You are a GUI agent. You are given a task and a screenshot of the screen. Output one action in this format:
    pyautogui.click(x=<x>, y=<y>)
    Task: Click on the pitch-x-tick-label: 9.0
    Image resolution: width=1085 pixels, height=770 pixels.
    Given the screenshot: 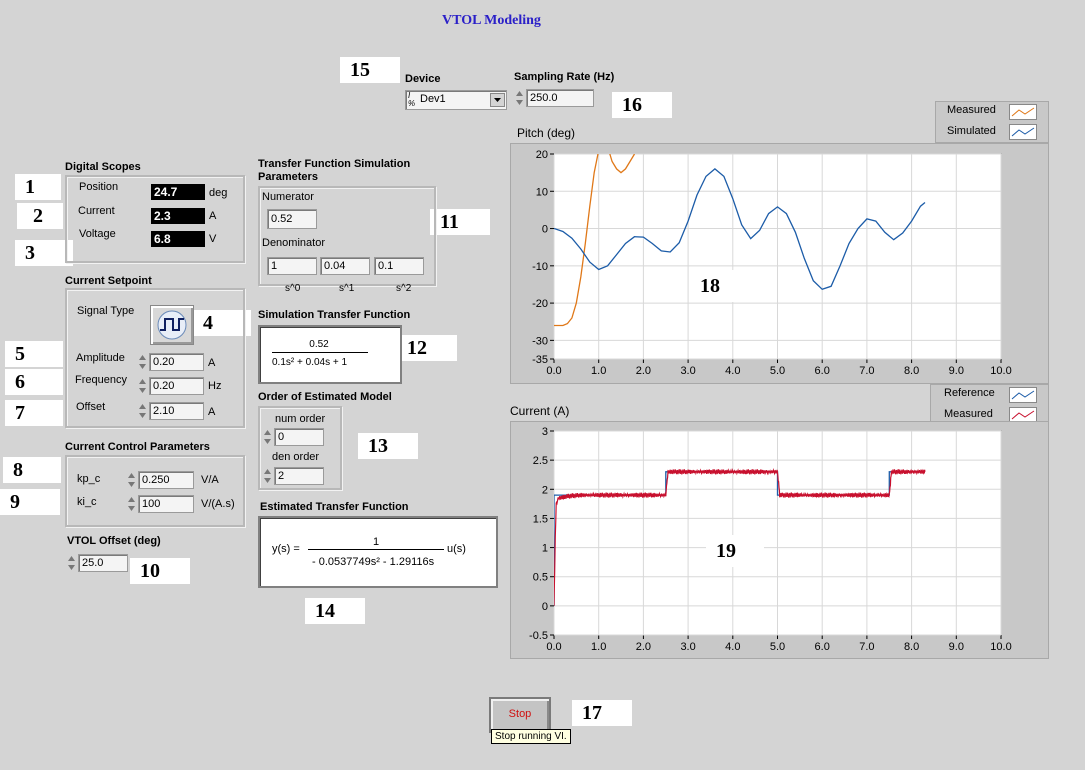 What is the action you would take?
    pyautogui.click(x=956, y=371)
    